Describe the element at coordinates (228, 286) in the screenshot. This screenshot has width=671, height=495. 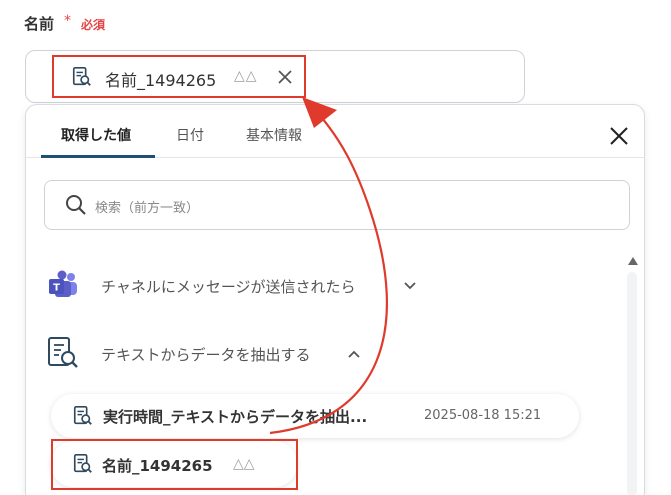
I see `group-label-teams: チャネルにメッセージが送信されたら` at that location.